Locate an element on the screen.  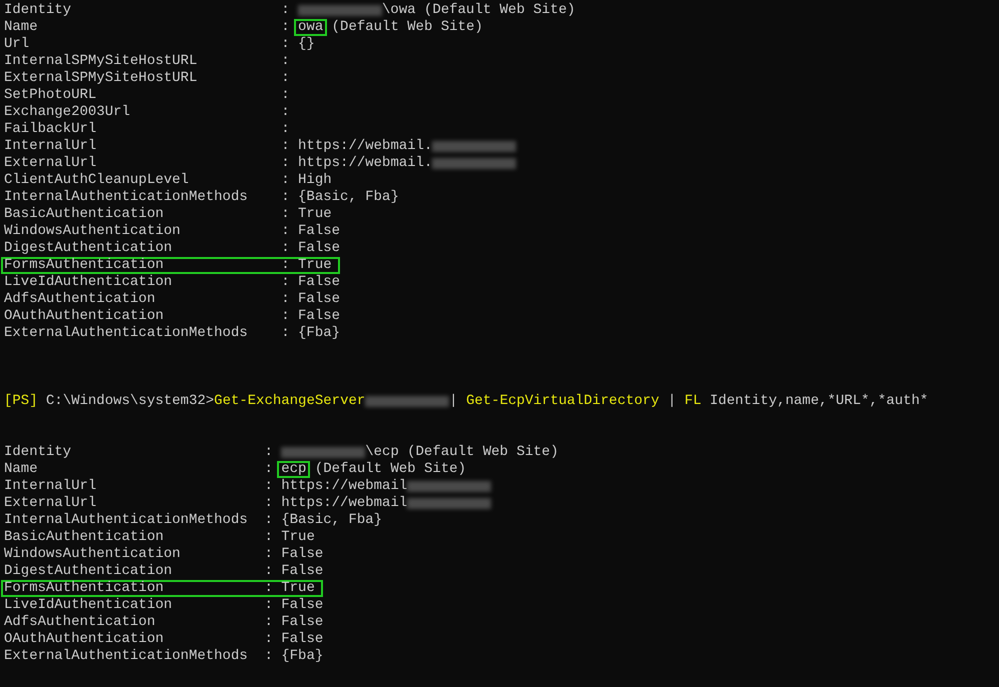
property-name: ClientAuthCleanupLevel is located at coordinates (97, 180).